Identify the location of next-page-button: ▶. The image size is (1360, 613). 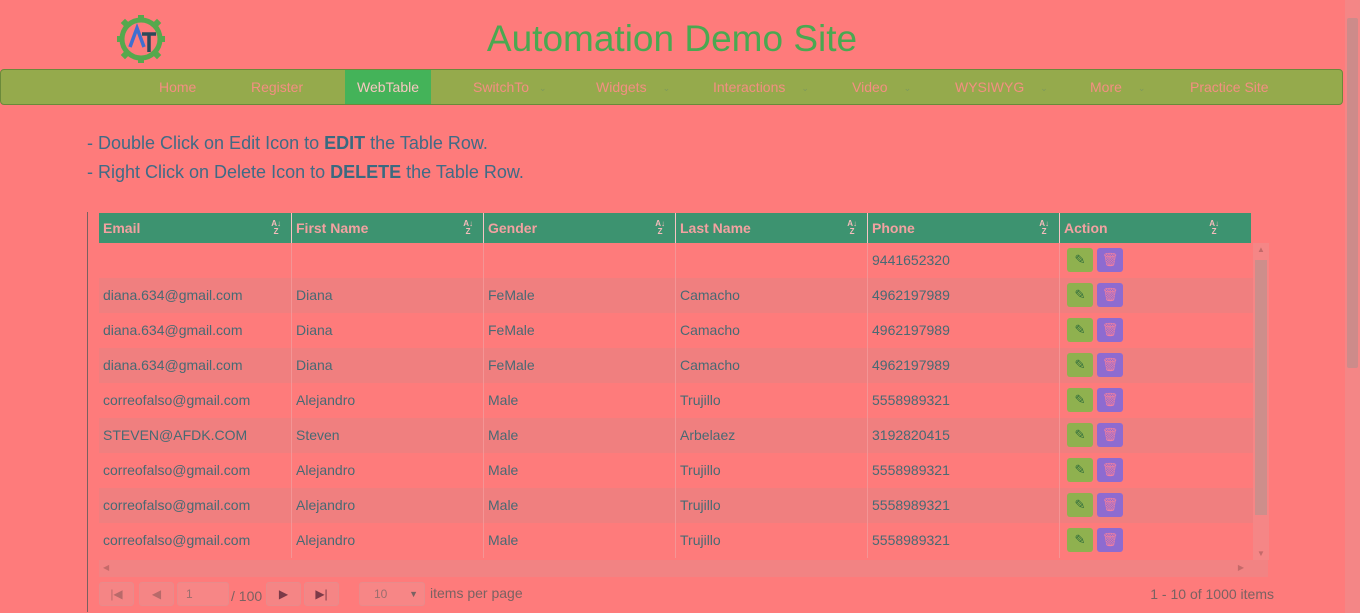
(283, 594).